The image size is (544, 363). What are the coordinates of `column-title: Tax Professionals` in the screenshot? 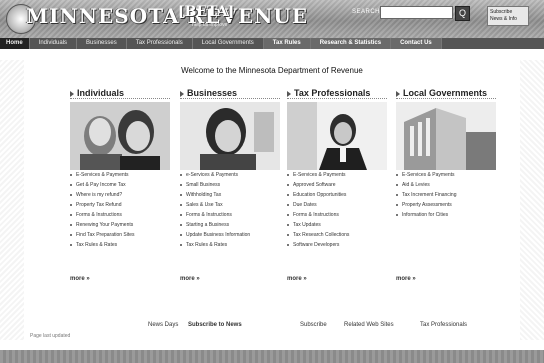 It's located at (337, 93).